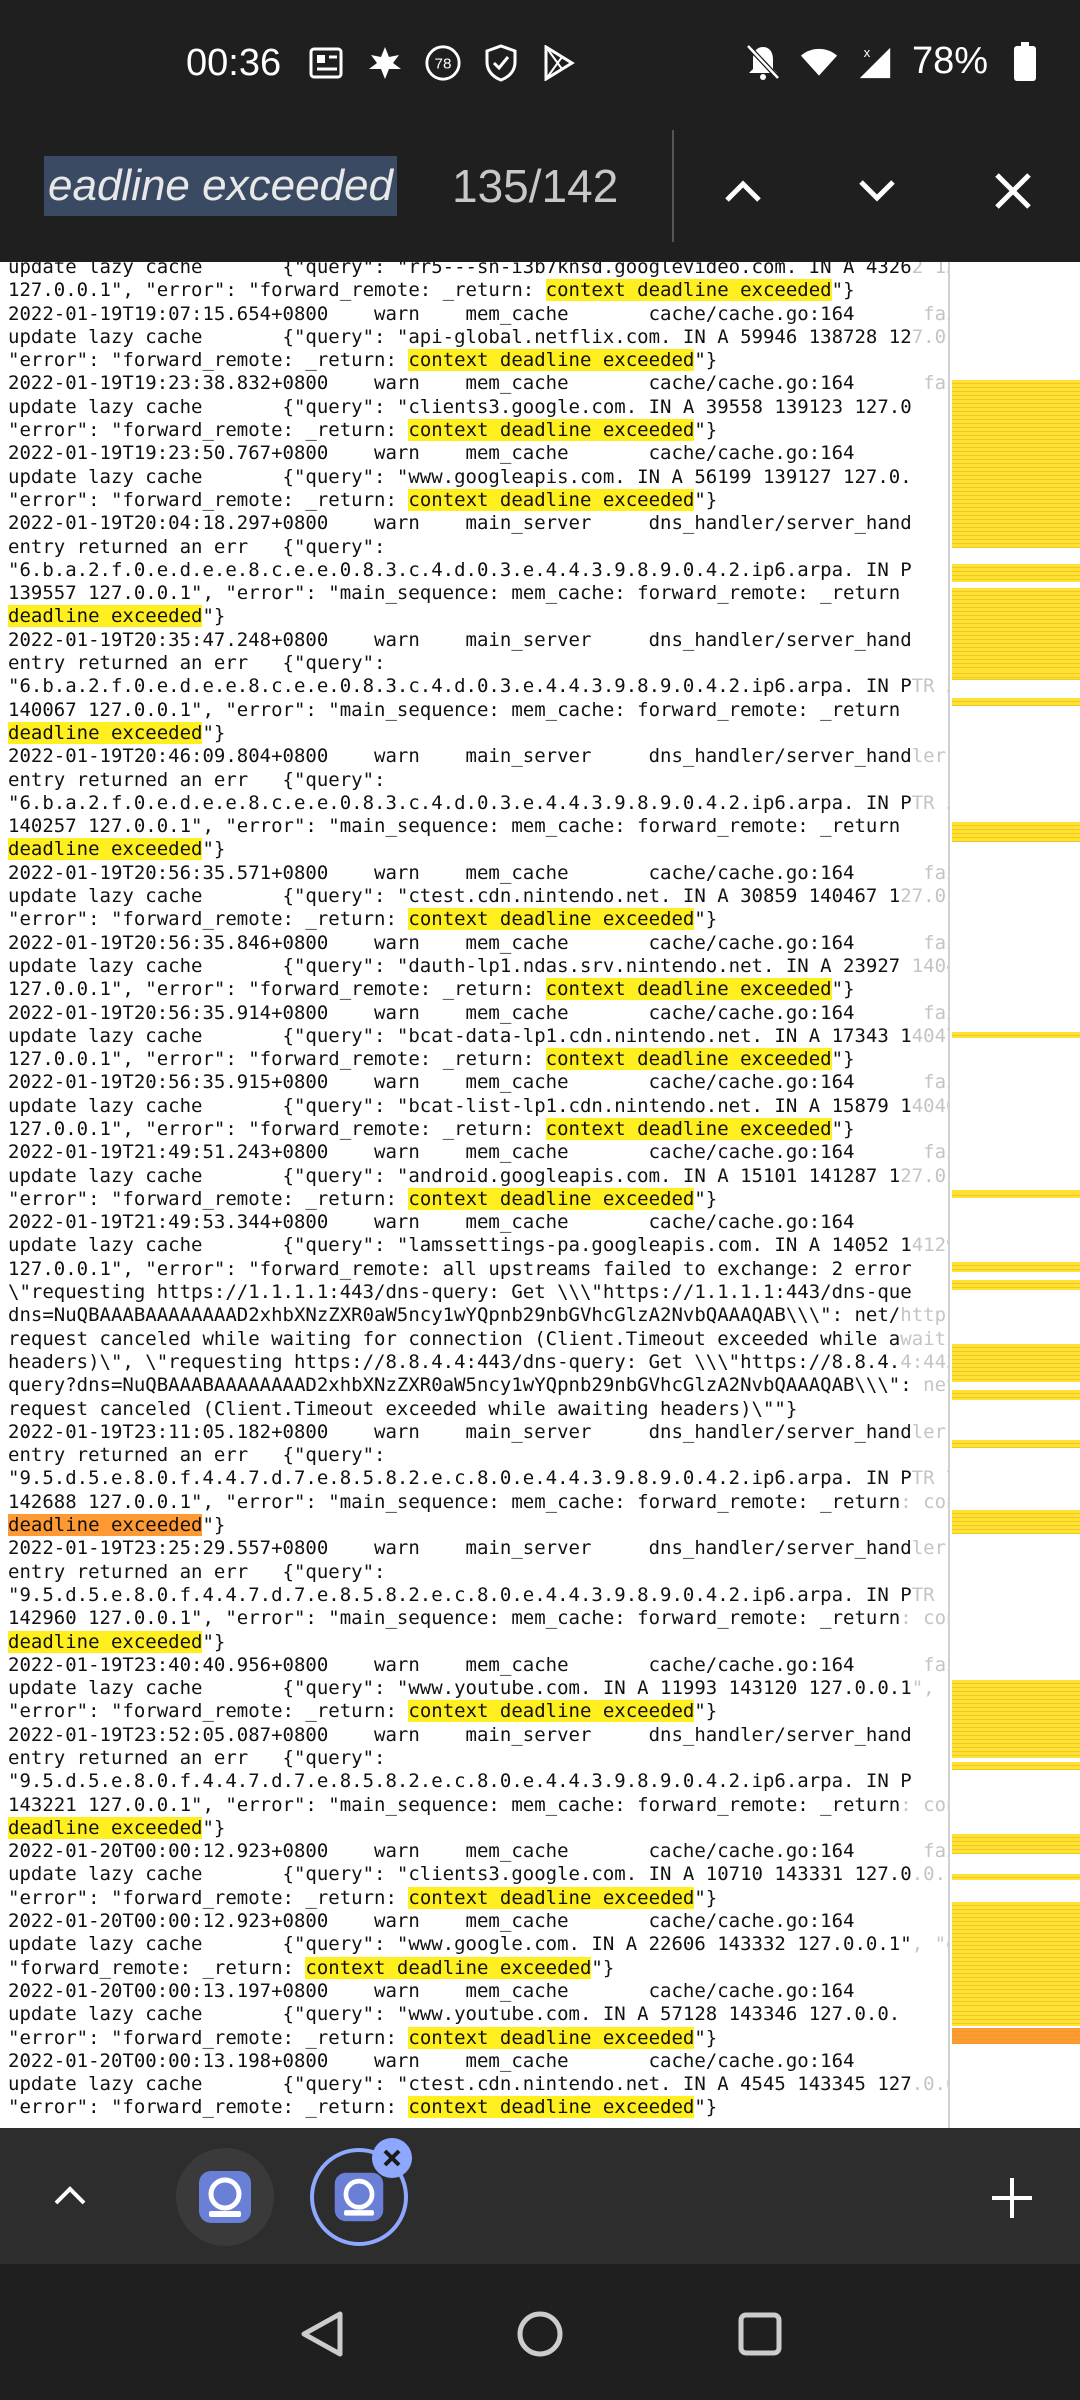  I want to click on overflow-text: 40469, so click(929, 1105).